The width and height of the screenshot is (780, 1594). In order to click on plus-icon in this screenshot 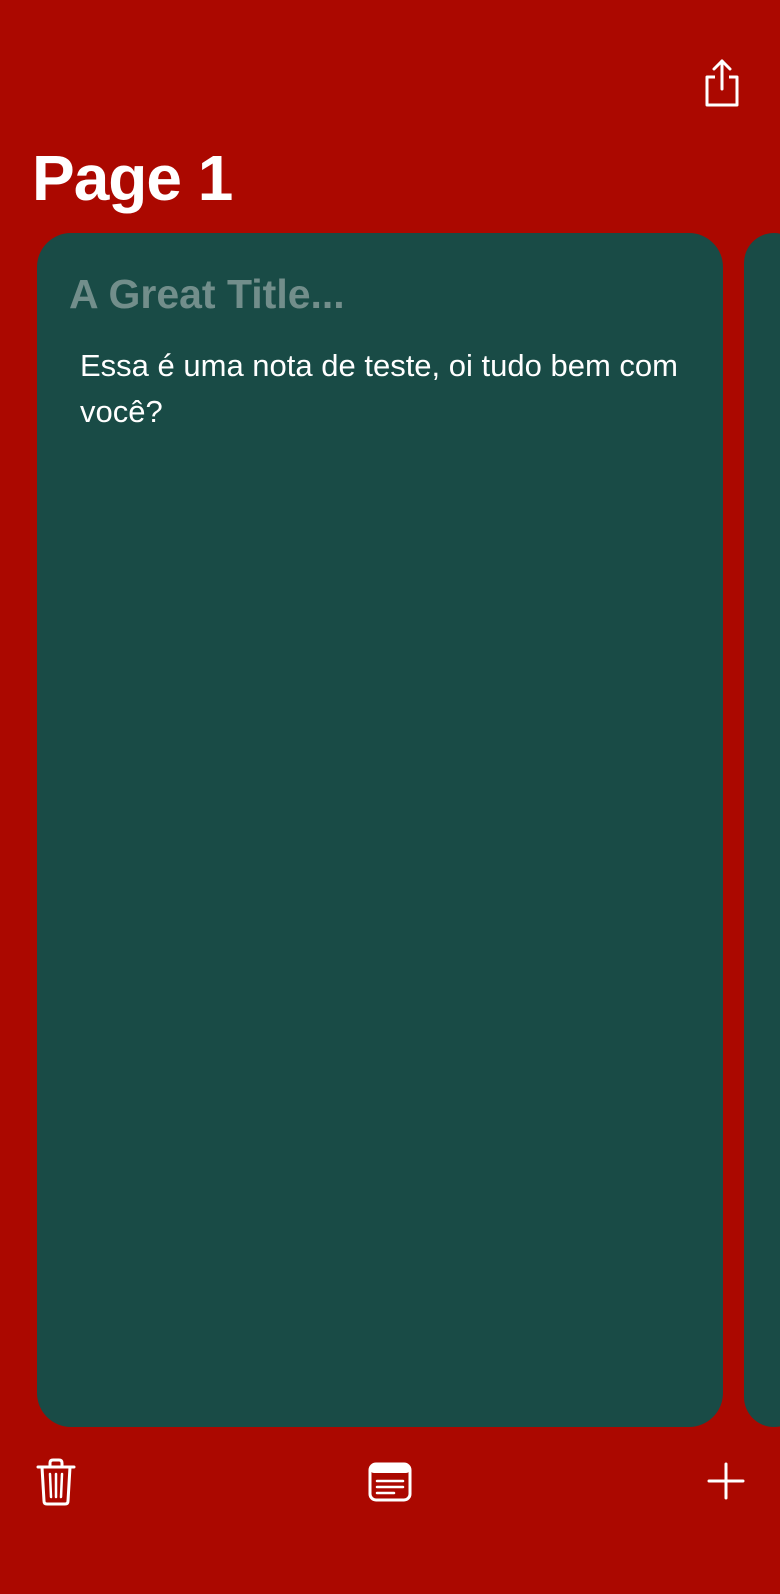, I will do `click(726, 1481)`.